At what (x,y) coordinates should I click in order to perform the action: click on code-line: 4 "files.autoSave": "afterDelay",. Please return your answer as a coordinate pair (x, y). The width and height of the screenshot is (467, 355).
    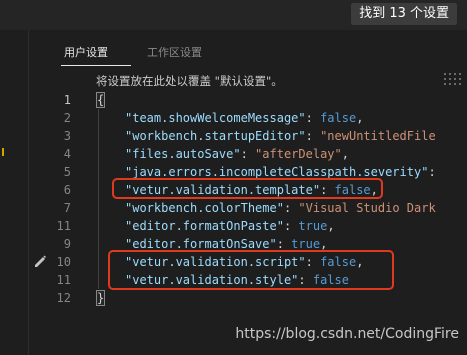
    Looking at the image, I should click on (248, 154).